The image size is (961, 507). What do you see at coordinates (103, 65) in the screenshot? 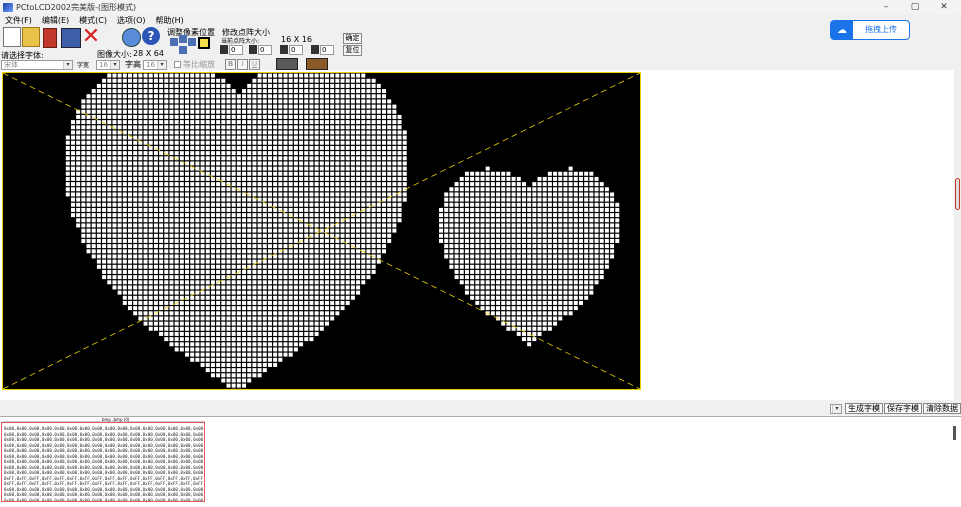
I see `char-width-value: 16` at bounding box center [103, 65].